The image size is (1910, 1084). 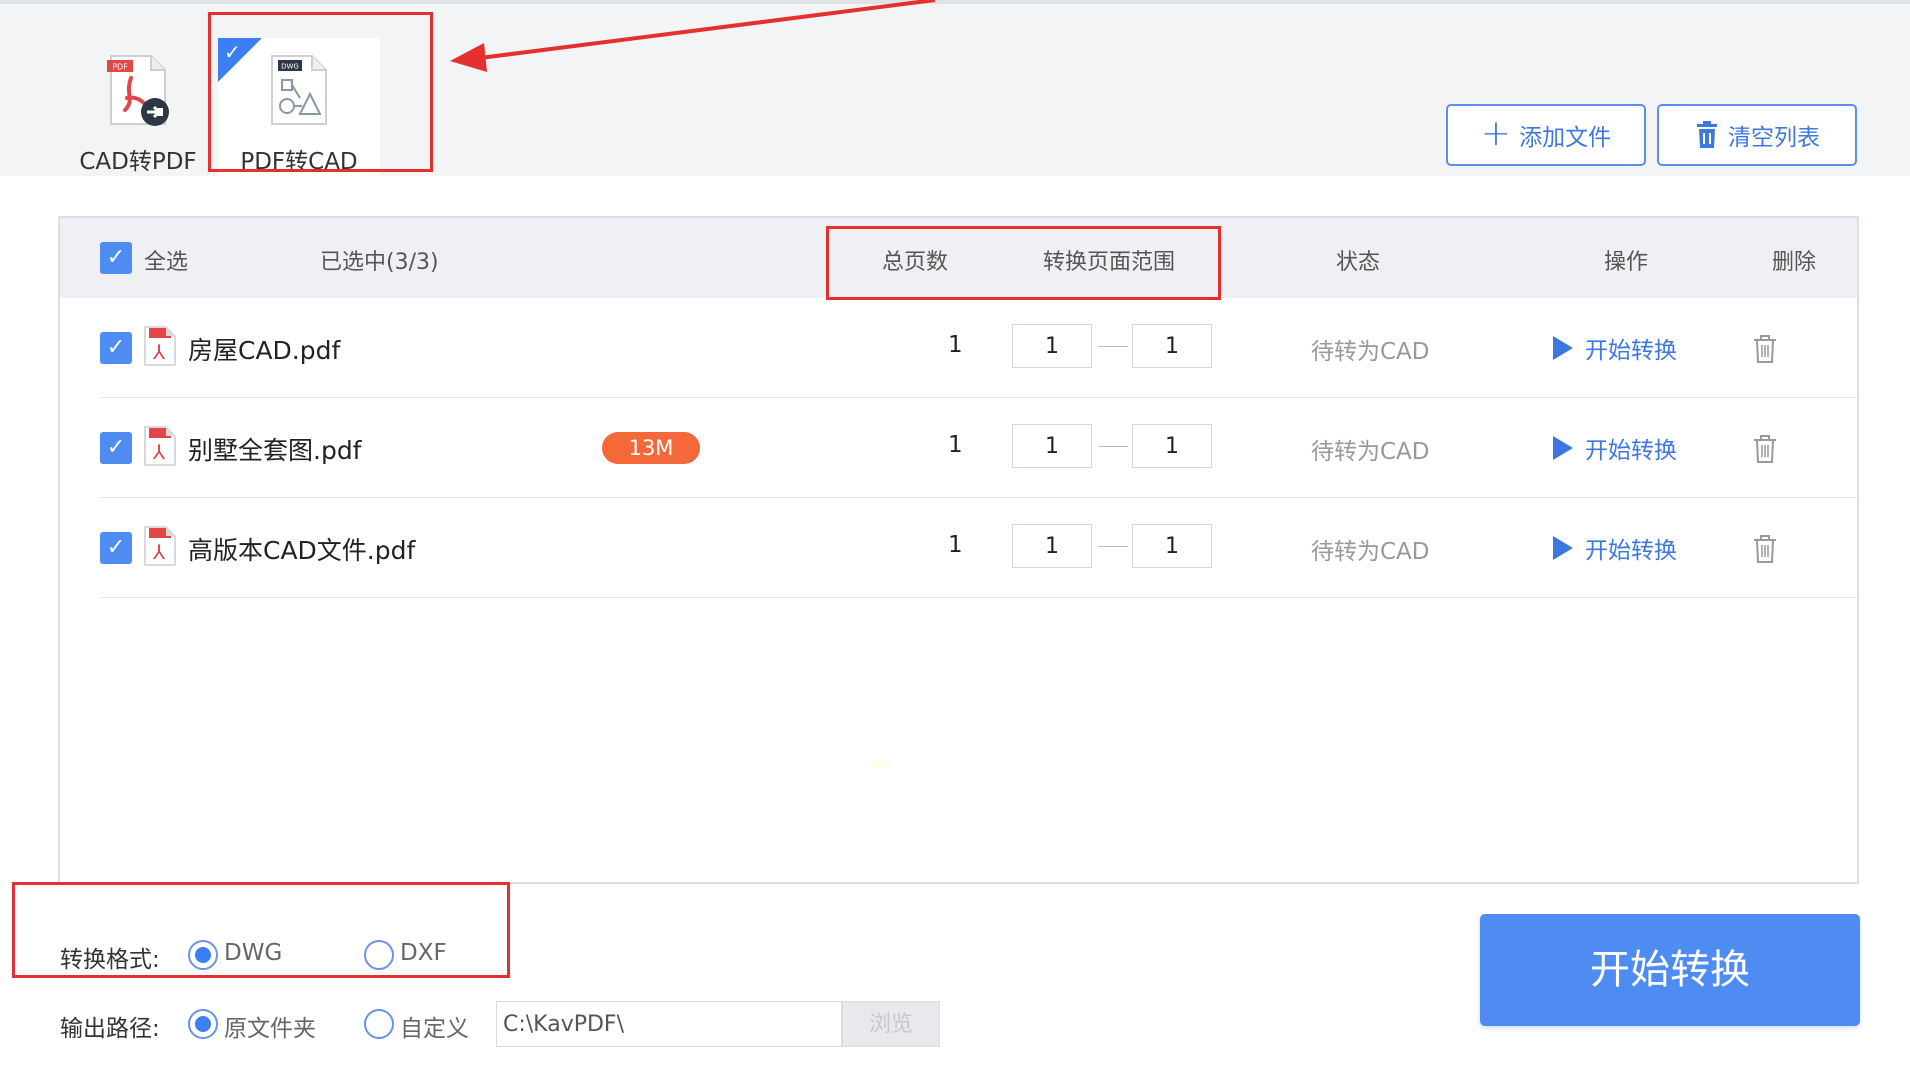 What do you see at coordinates (423, 953) in the screenshot?
I see `format-dxf-label: DXF` at bounding box center [423, 953].